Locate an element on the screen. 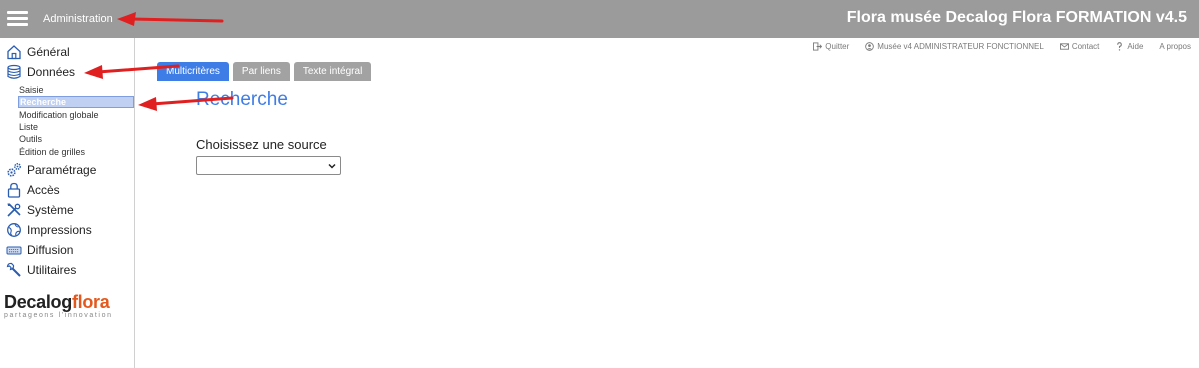 This screenshot has height=368, width=1199. keyboard-icon is located at coordinates (14, 250).